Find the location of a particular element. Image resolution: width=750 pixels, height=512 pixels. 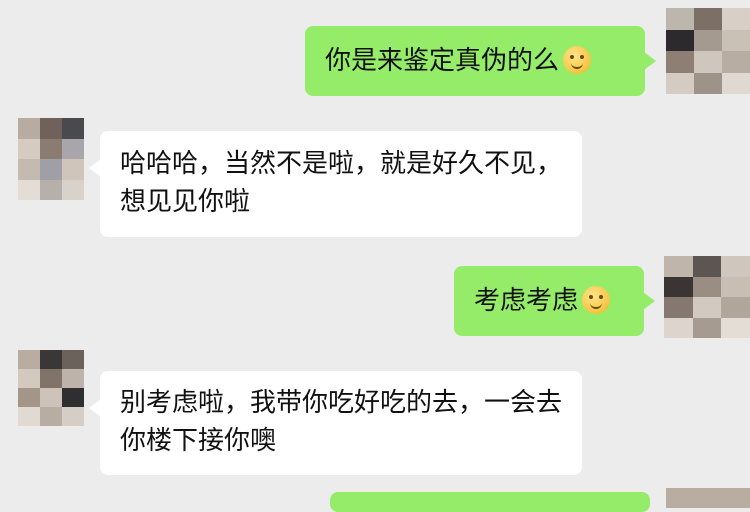

message-bubble: 考虑考虑 is located at coordinates (554, 301).